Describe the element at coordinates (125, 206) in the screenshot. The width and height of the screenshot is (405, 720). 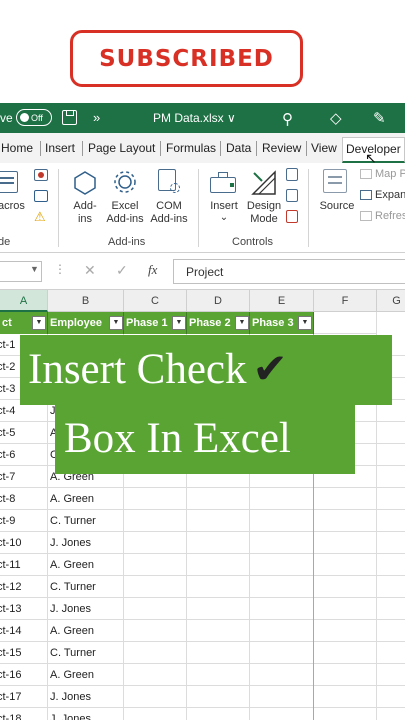
I see `excel-add-ins-label-1: Excel` at that location.